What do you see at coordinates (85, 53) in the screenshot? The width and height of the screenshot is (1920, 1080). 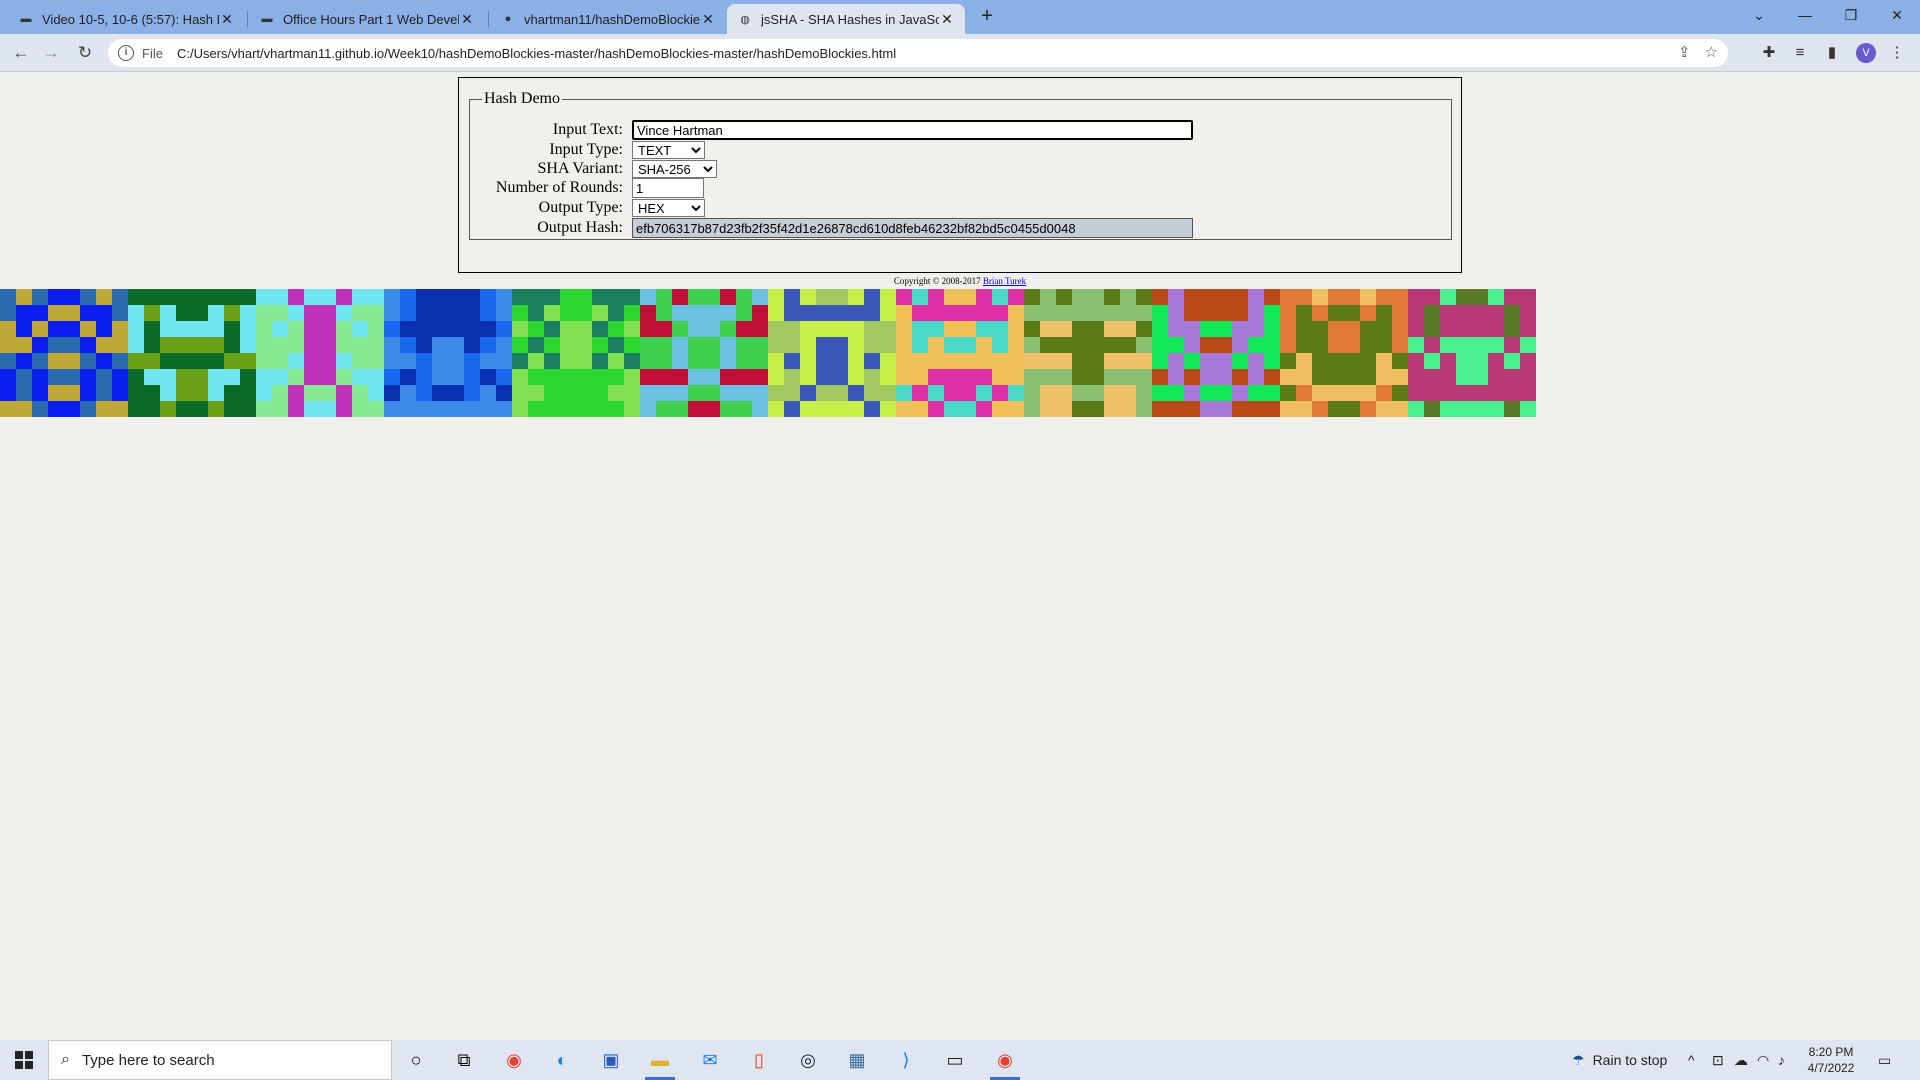 I see `reload-icon: ↻` at bounding box center [85, 53].